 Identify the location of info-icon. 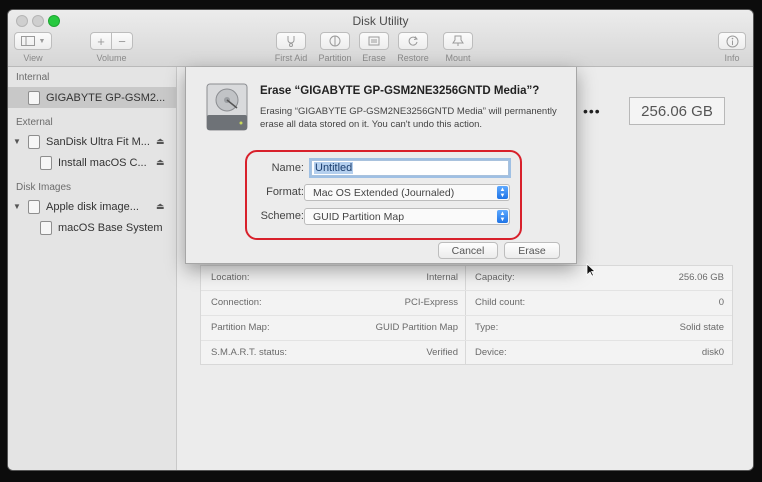
(732, 41).